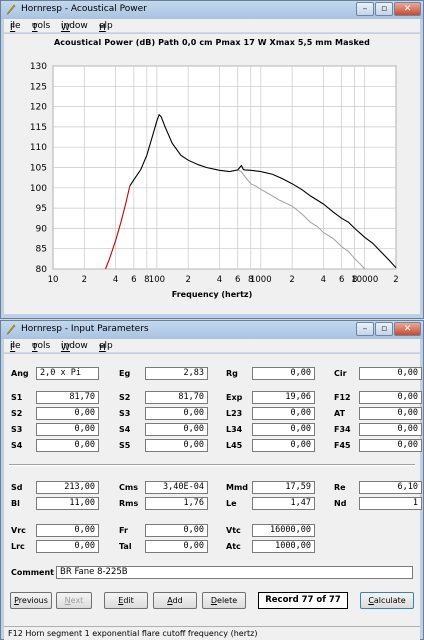  What do you see at coordinates (38, 169) in the screenshot?
I see `y-tick-label: 105` at bounding box center [38, 169].